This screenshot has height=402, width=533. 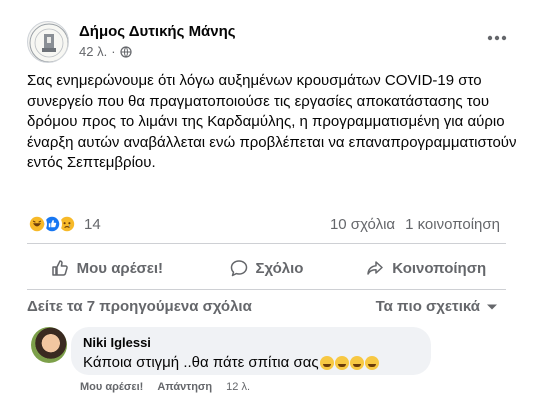 I want to click on more-options-button, so click(x=497, y=38).